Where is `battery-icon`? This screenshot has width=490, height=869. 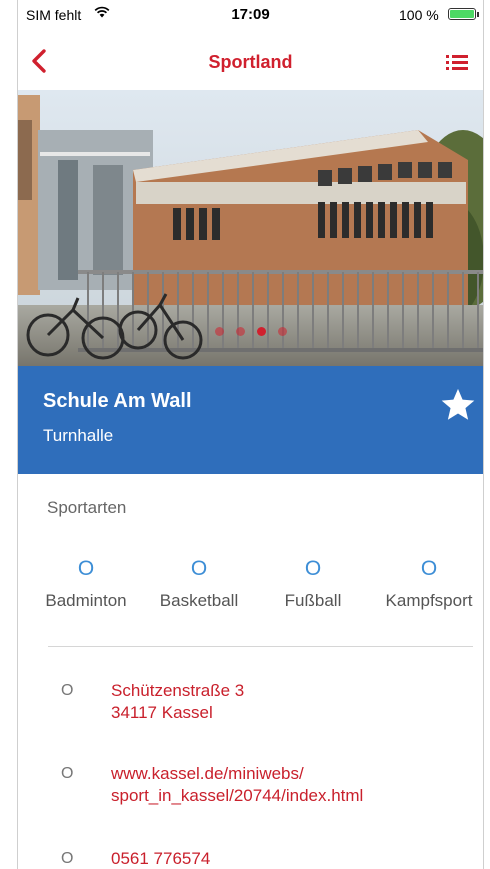 battery-icon is located at coordinates (463, 14).